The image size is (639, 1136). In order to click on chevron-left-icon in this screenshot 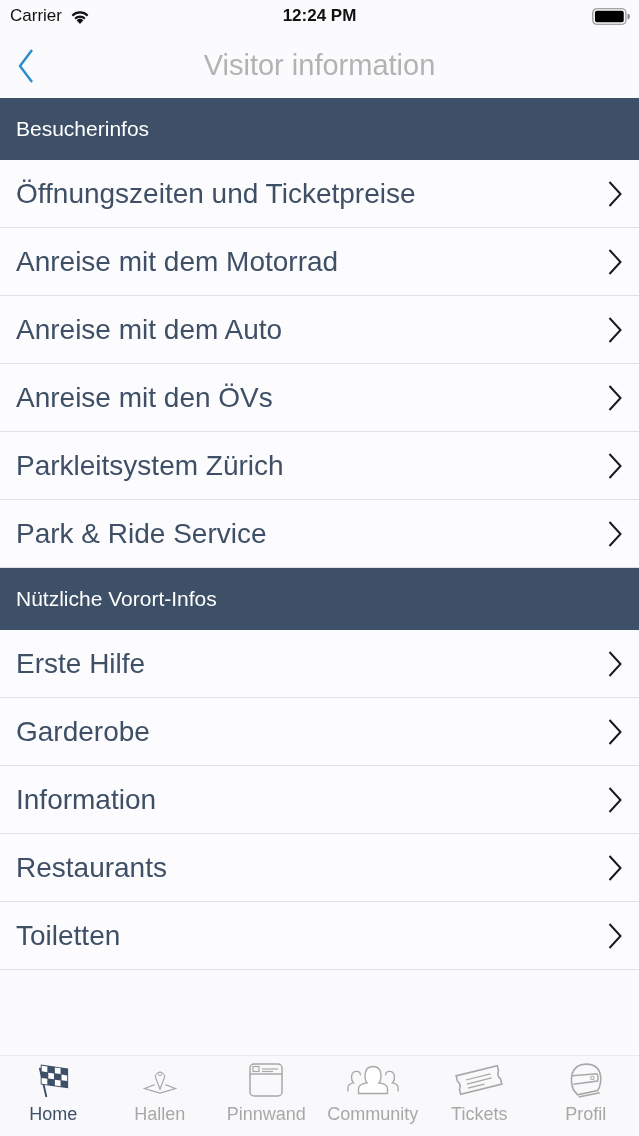, I will do `click(26, 66)`.